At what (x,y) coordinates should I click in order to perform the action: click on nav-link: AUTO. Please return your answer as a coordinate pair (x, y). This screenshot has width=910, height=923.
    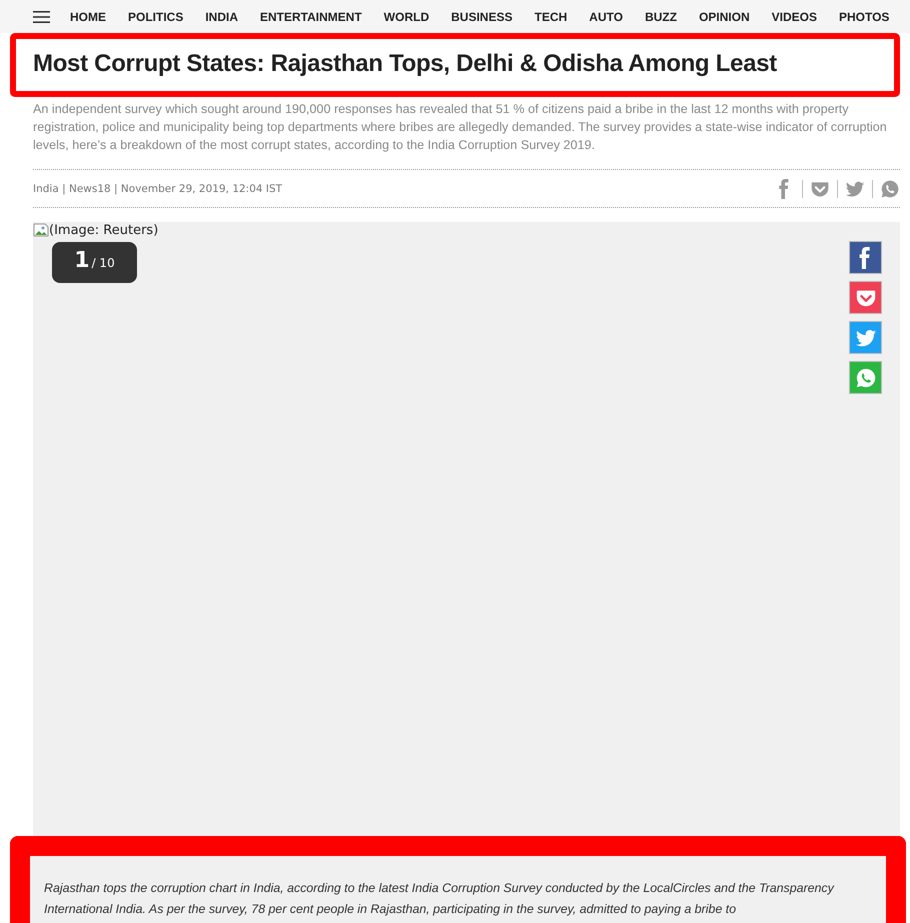
    Looking at the image, I should click on (606, 17).